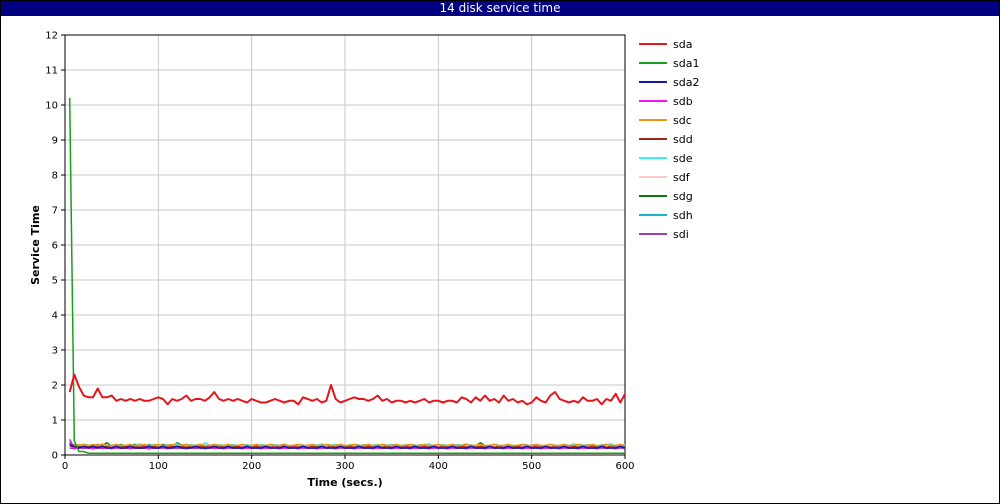 The height and width of the screenshot is (504, 1000). Describe the element at coordinates (682, 120) in the screenshot. I see `legend-label-sdc: sdc` at that location.